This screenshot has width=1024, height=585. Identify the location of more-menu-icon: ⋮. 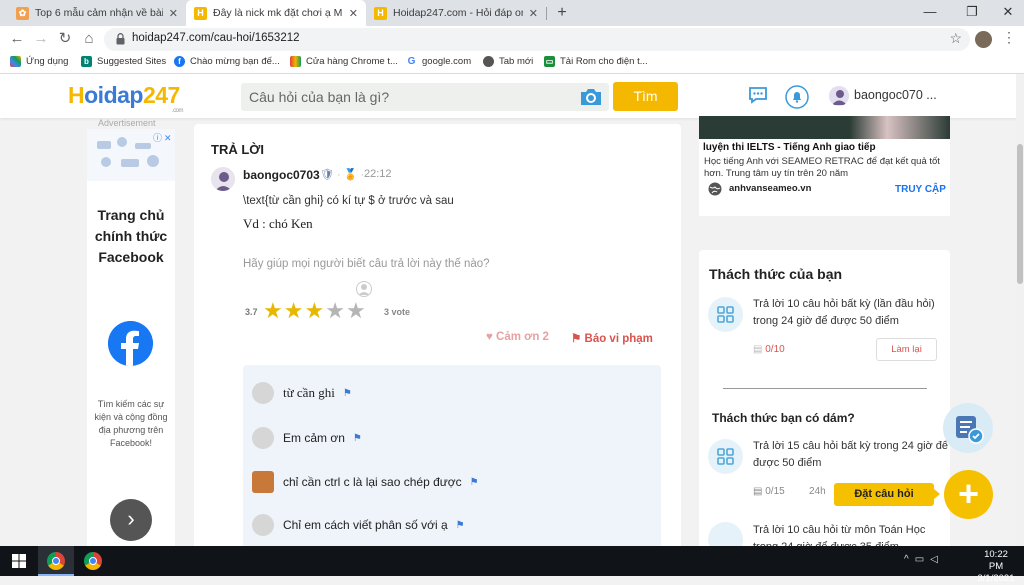
(1009, 37).